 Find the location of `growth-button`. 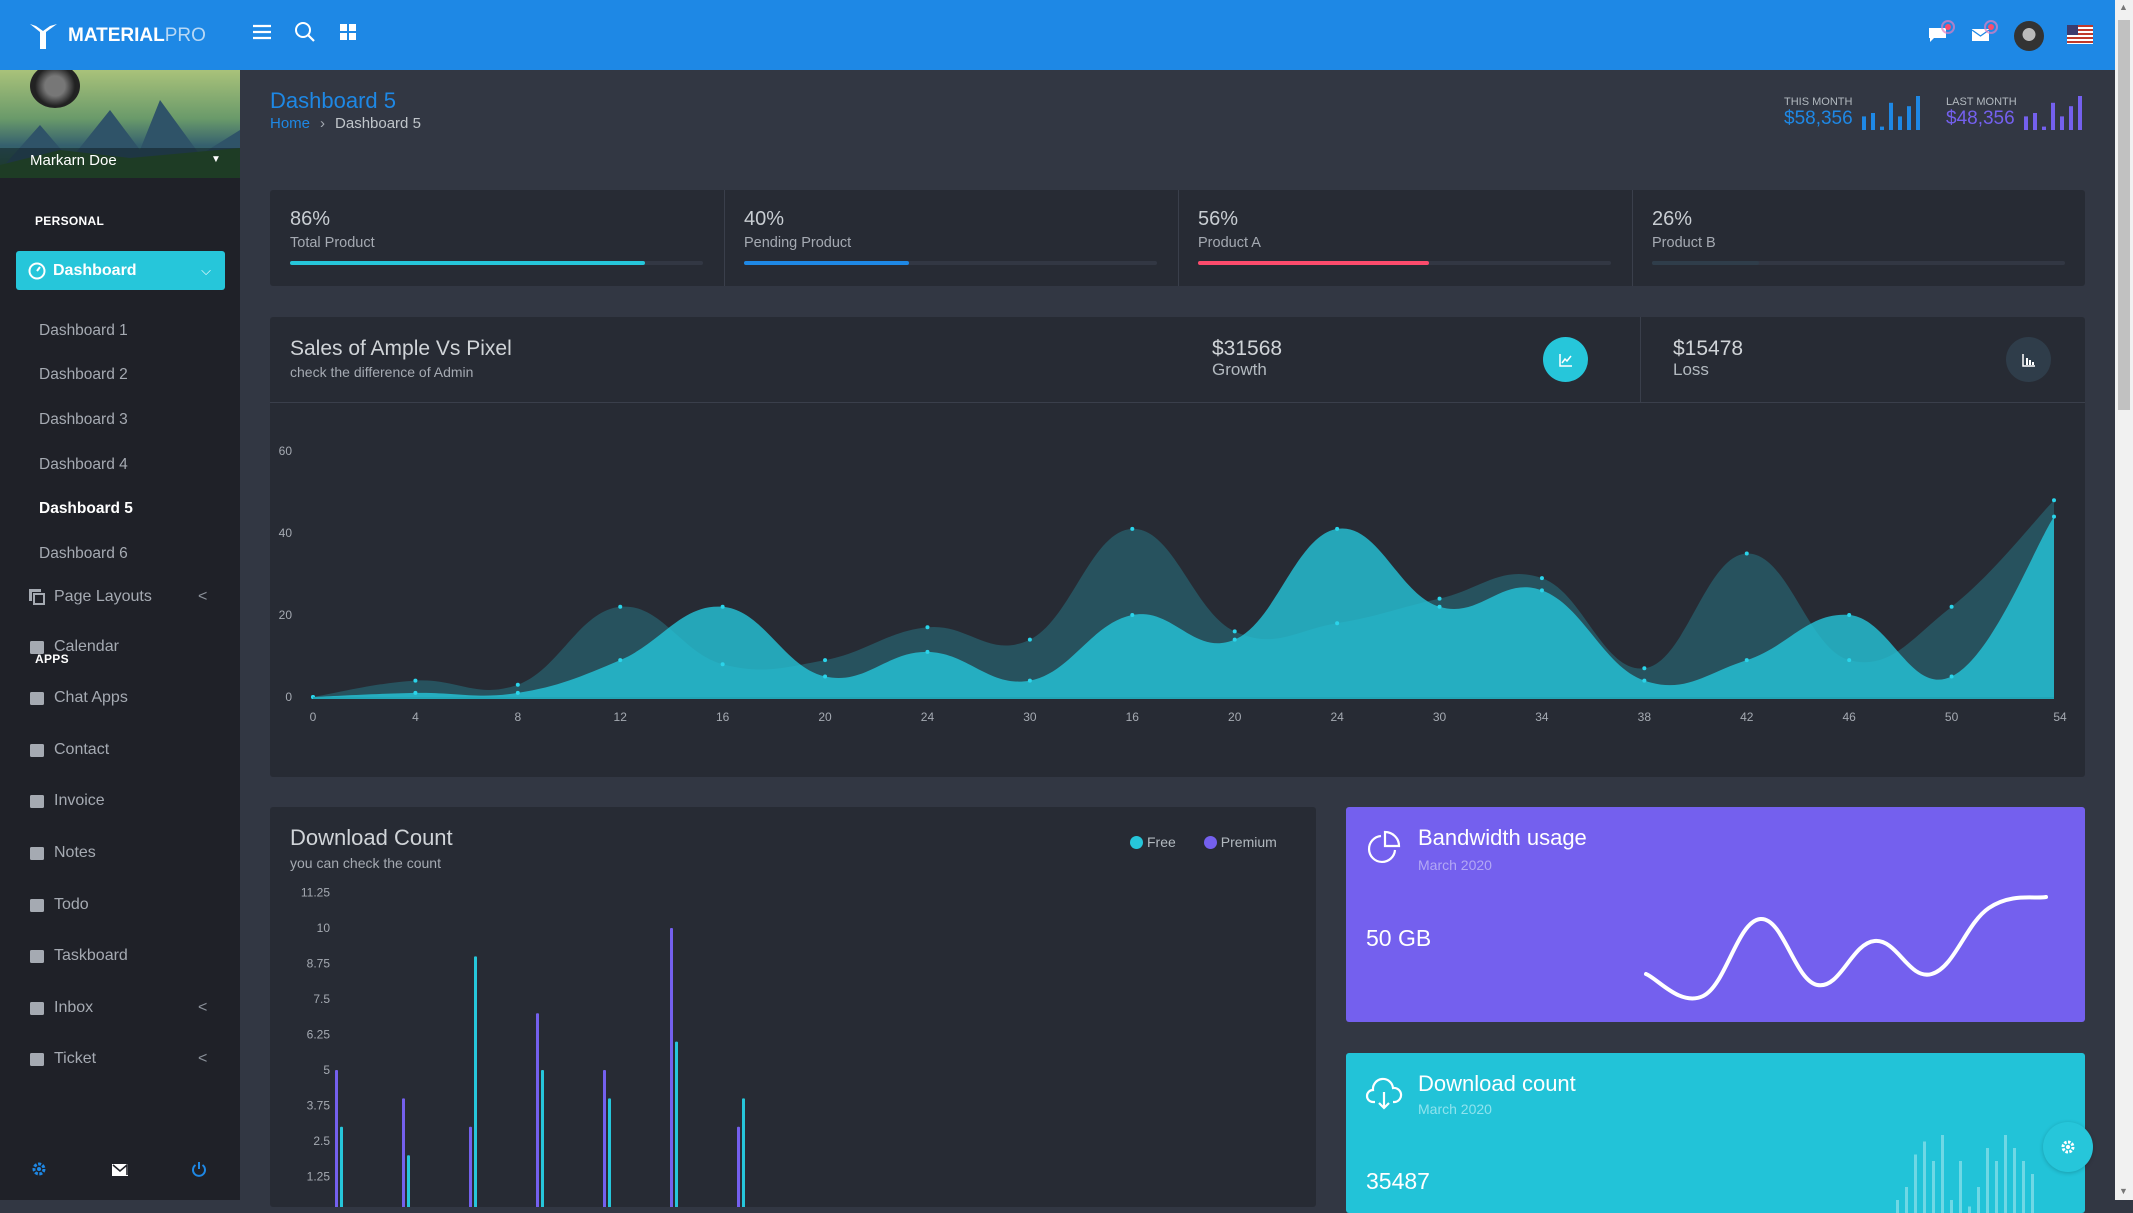

growth-button is located at coordinates (1565, 359).